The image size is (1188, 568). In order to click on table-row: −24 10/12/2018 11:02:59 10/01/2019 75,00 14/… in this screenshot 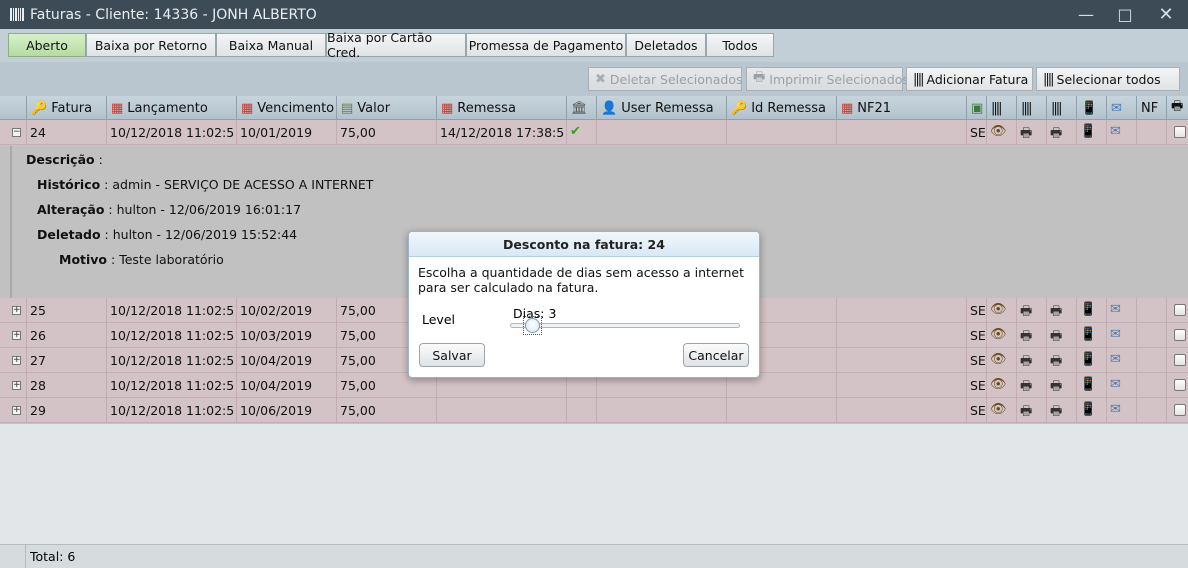, I will do `click(594, 132)`.